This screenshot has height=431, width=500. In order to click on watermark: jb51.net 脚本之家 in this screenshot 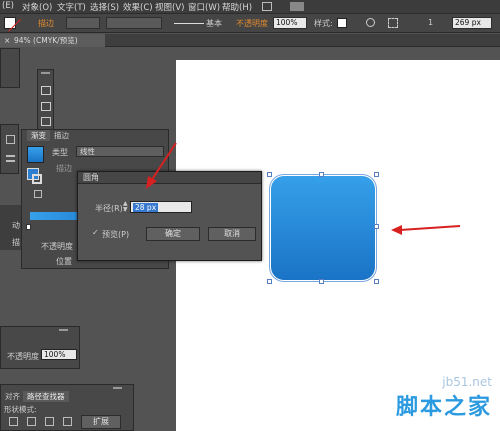, I will do `click(444, 398)`.